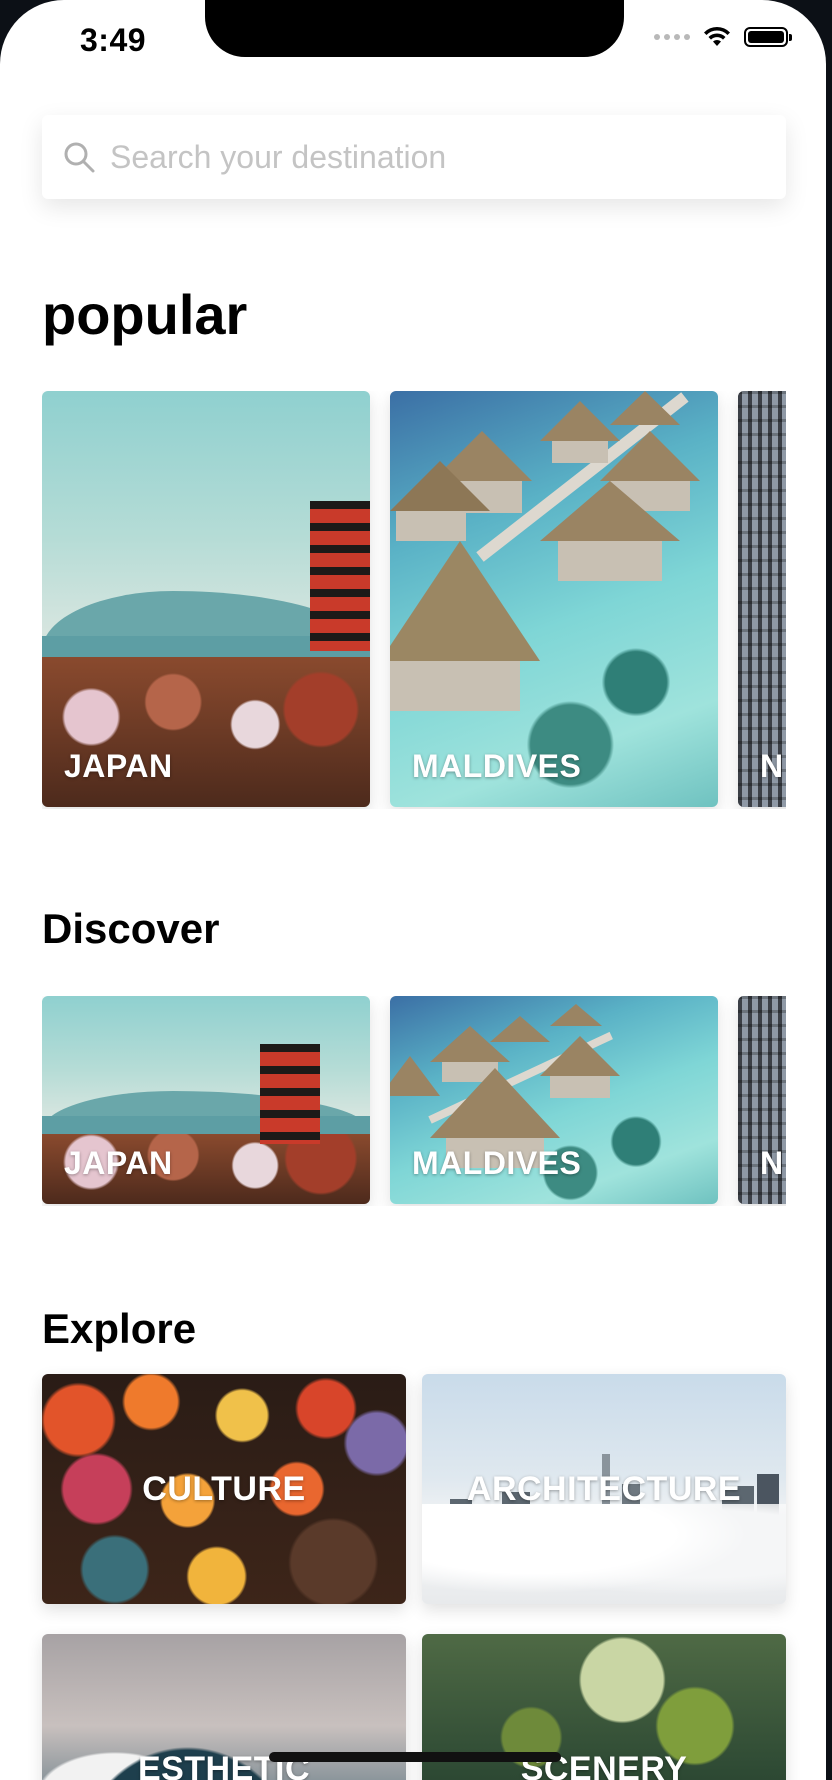  Describe the element at coordinates (430, 157) in the screenshot. I see `search-input` at that location.